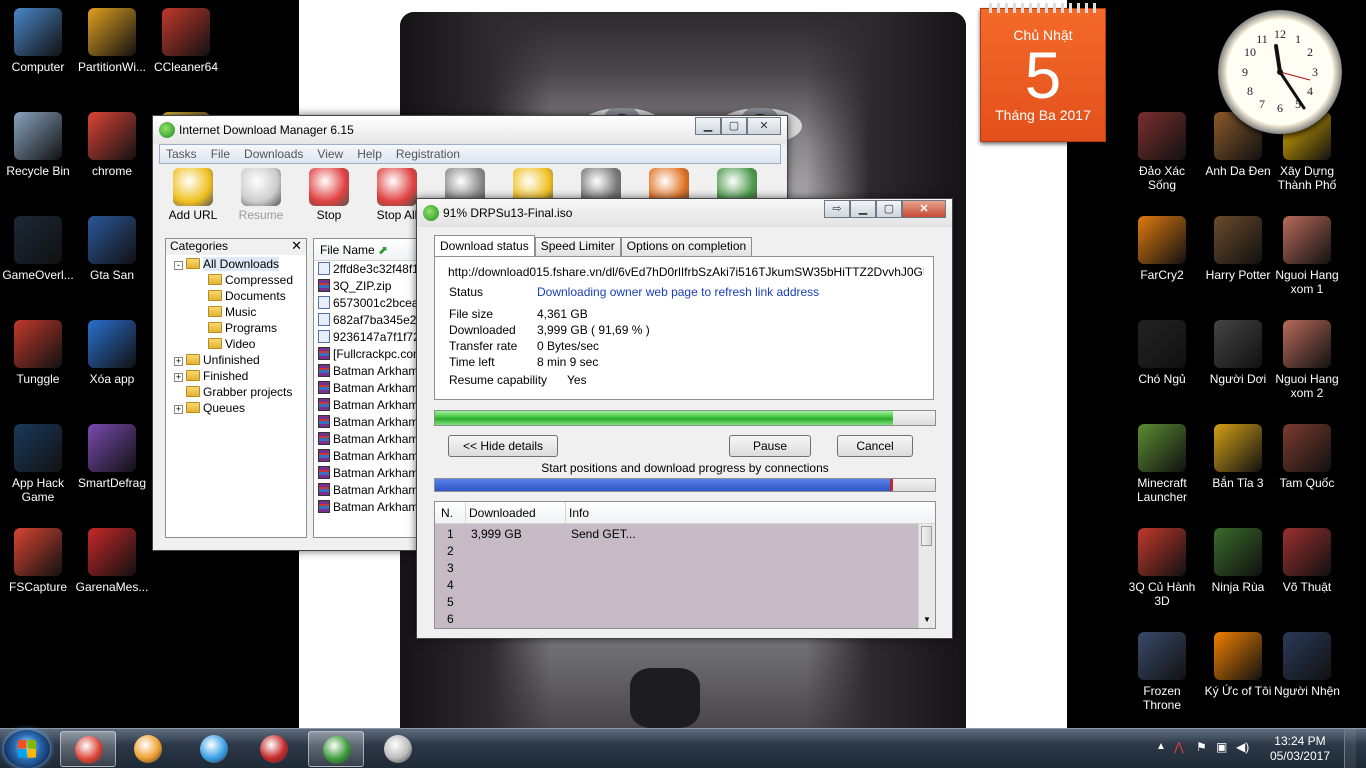  What do you see at coordinates (1242, 747) in the screenshot?
I see `volume-icon: ◀)` at bounding box center [1242, 747].